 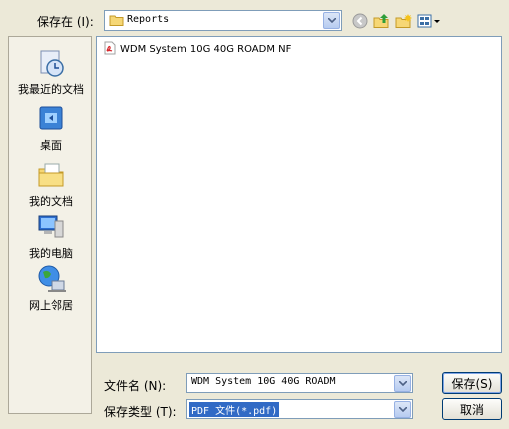 I want to click on up-folder-icon, so click(x=382, y=21).